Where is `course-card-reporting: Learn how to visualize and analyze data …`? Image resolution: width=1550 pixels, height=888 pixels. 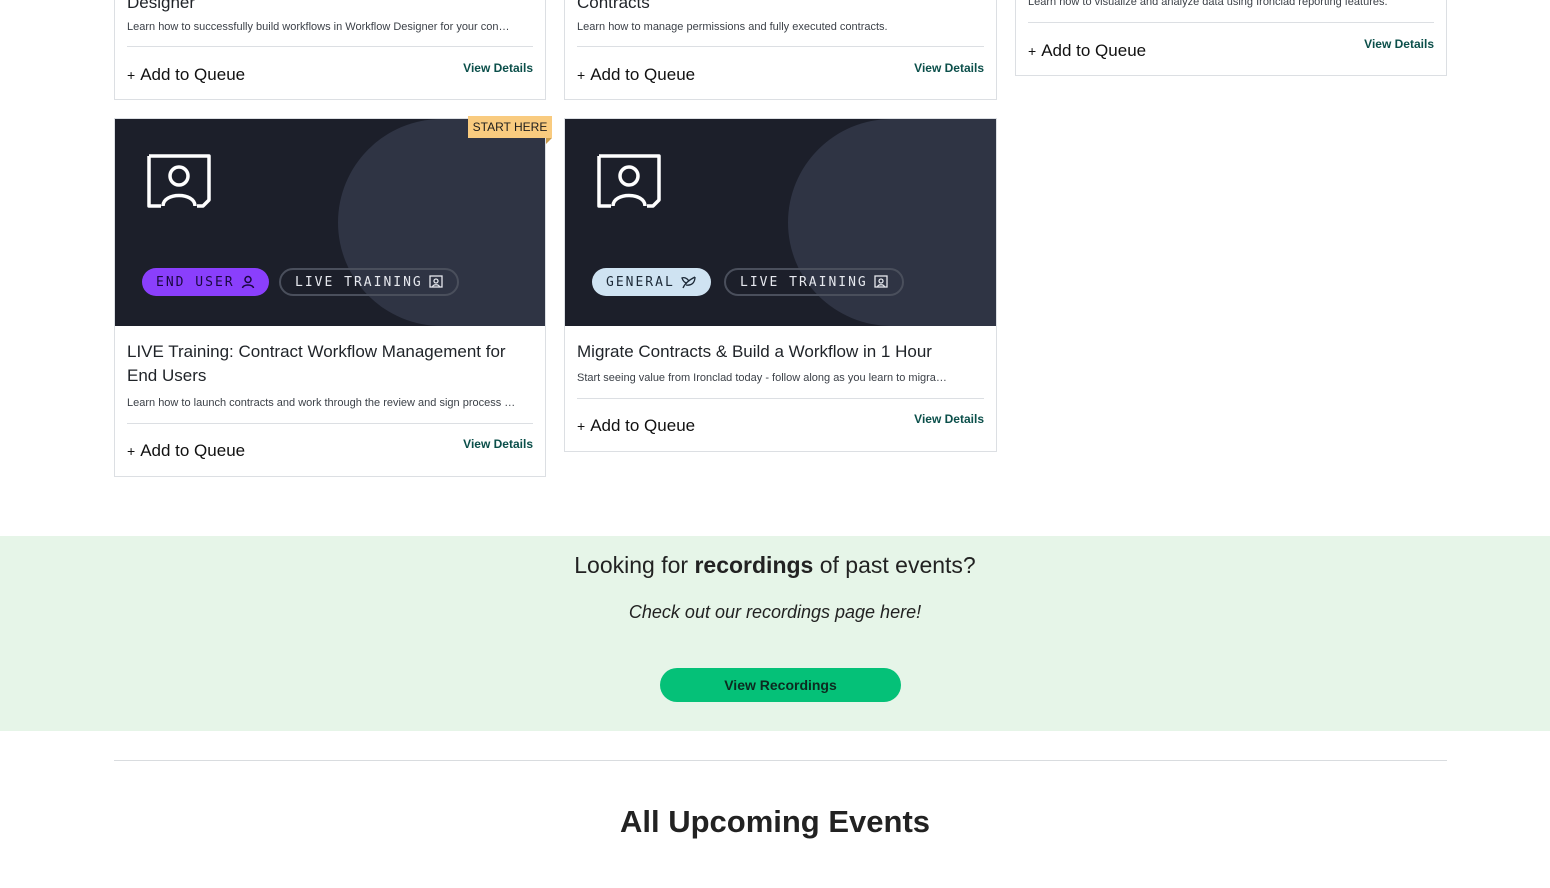
course-card-reporting: Learn how to visualize and analyze data … is located at coordinates (1231, 38).